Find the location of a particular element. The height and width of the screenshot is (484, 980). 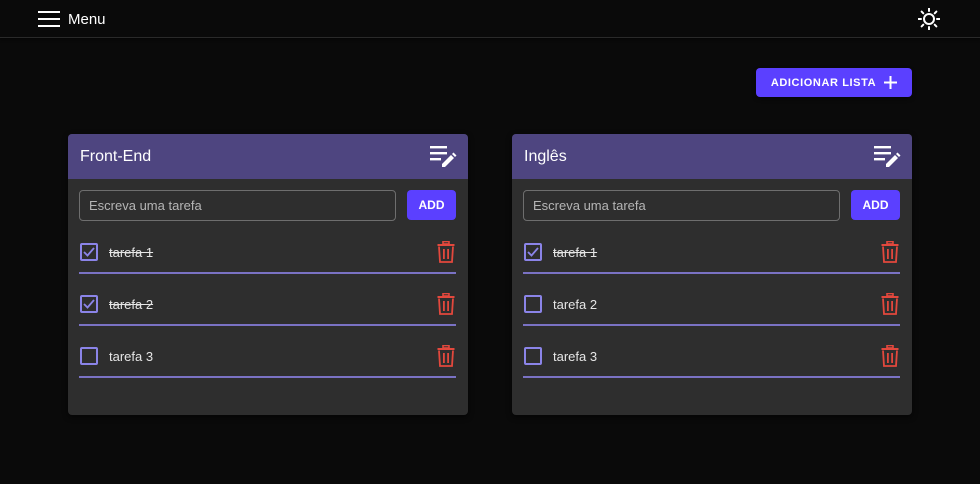

menu-label: Menu is located at coordinates (87, 19).